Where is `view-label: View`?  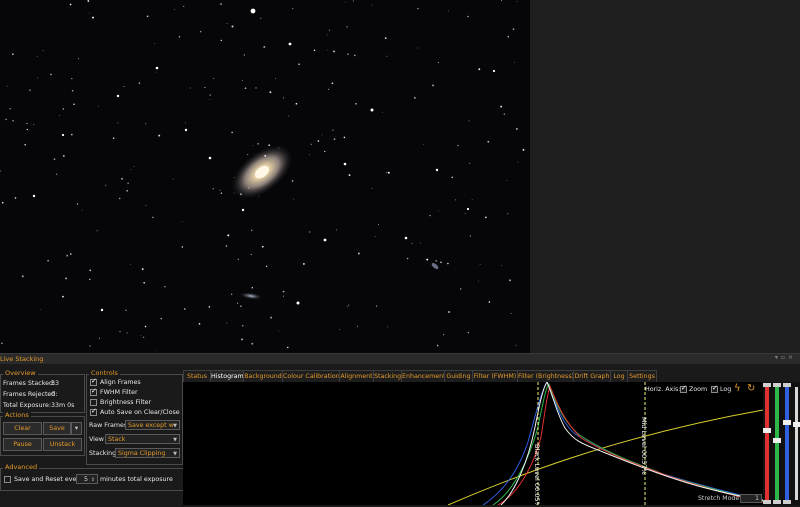 view-label: View is located at coordinates (96, 439).